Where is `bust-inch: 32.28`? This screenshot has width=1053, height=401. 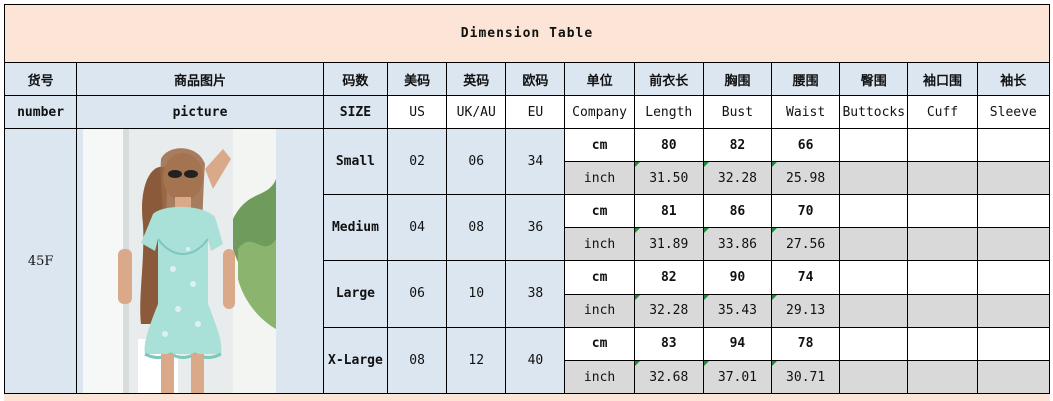
bust-inch: 32.28 is located at coordinates (737, 178).